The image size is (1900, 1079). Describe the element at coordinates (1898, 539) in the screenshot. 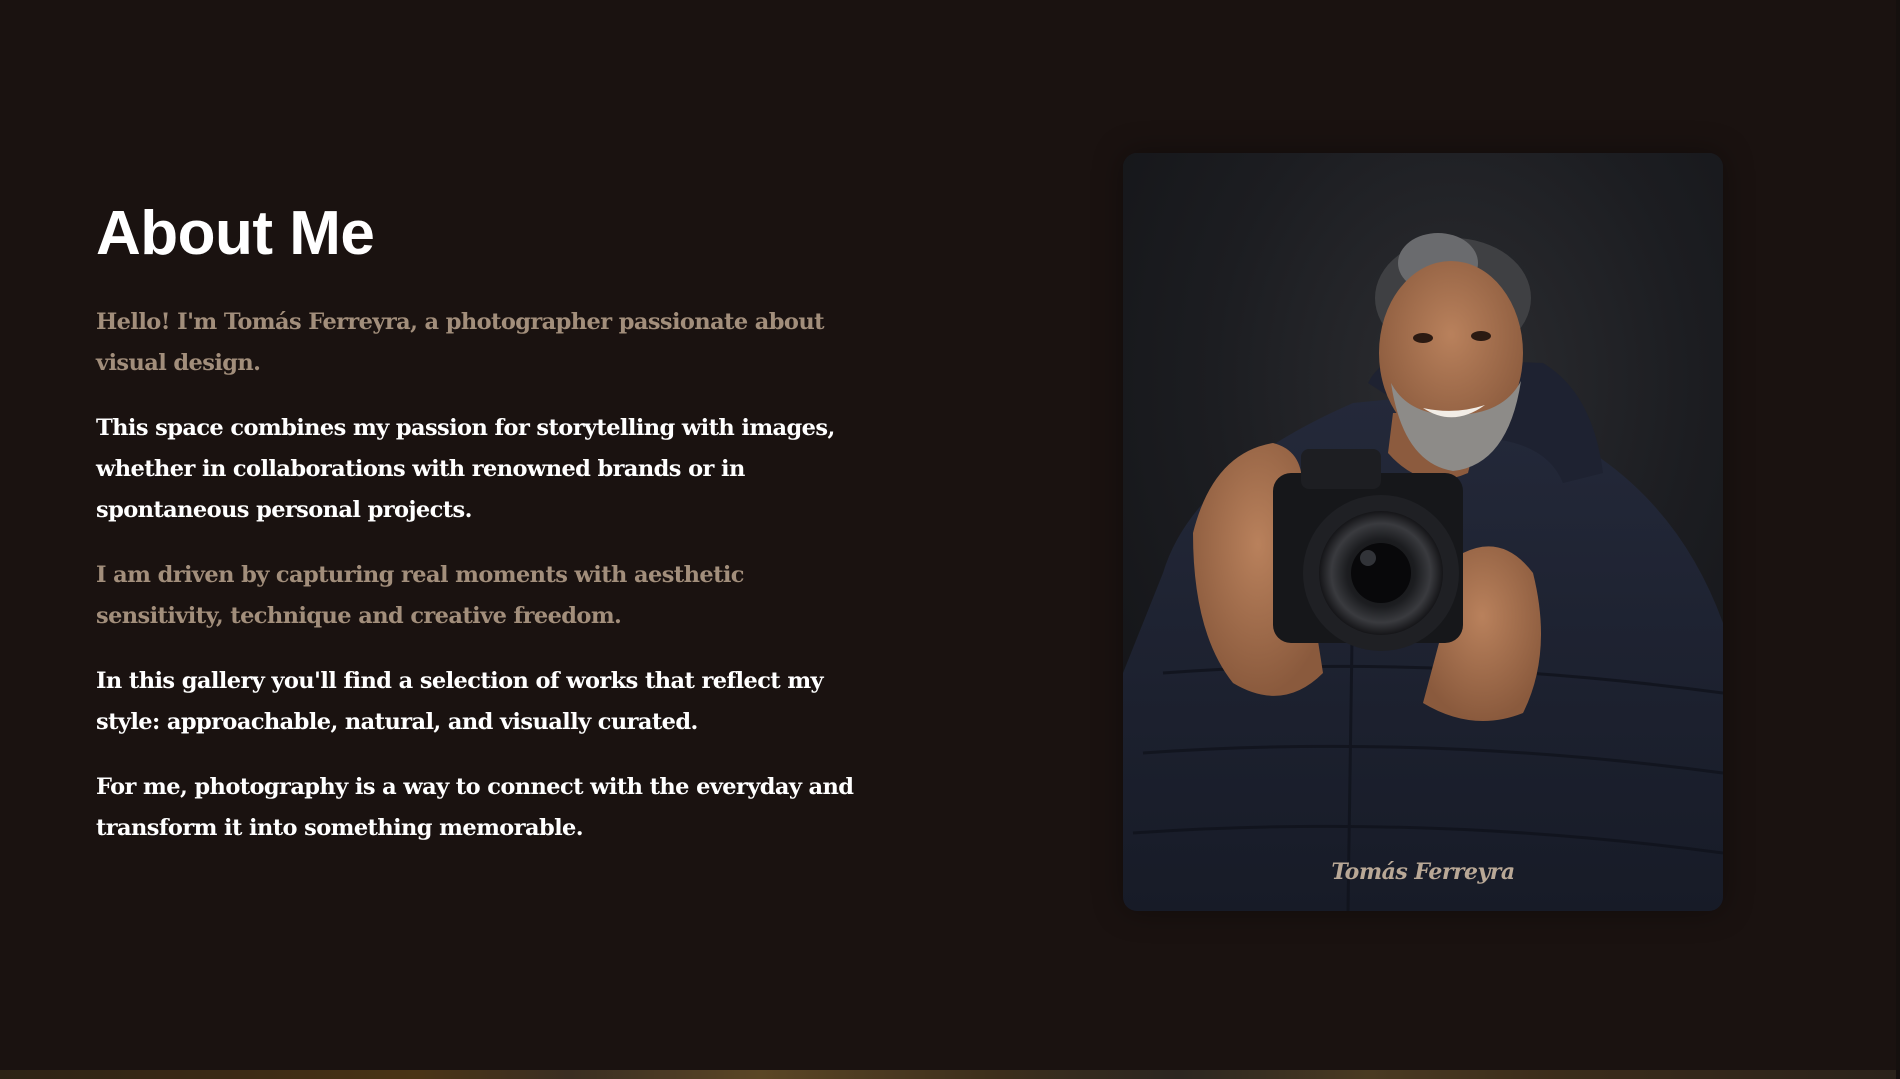

I see `scrollbar-track` at that location.